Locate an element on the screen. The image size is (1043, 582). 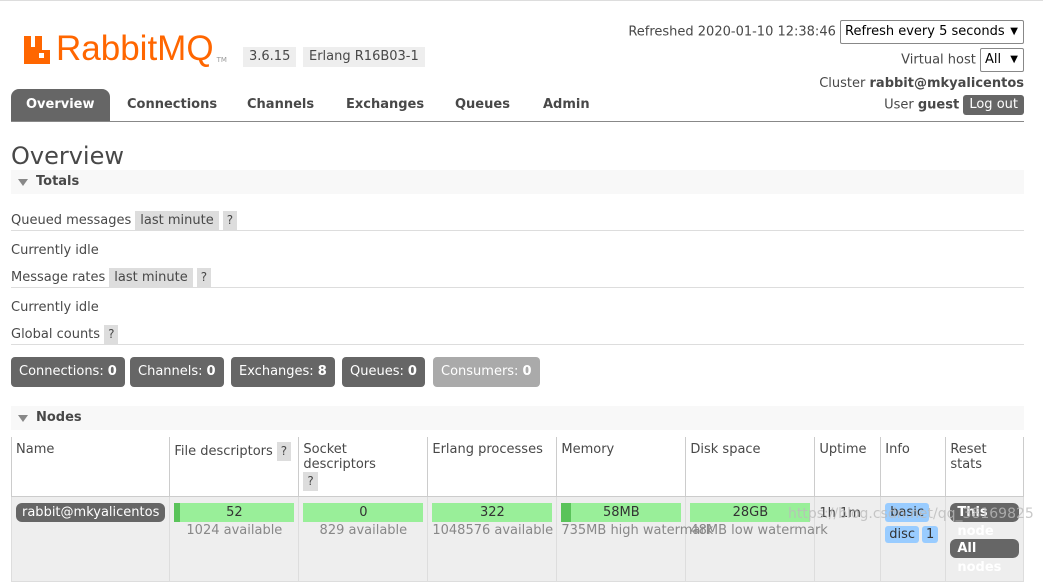
ep-value: 322 is located at coordinates (492, 512).